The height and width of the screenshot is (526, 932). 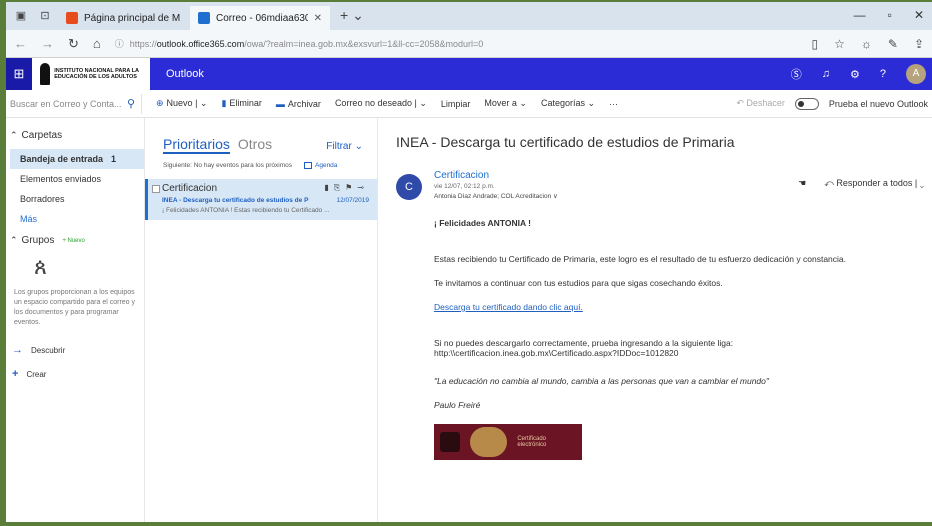 What do you see at coordinates (874, 183) in the screenshot?
I see `reply-all-button: ⤺ Responder a todos | ⌄` at bounding box center [874, 183].